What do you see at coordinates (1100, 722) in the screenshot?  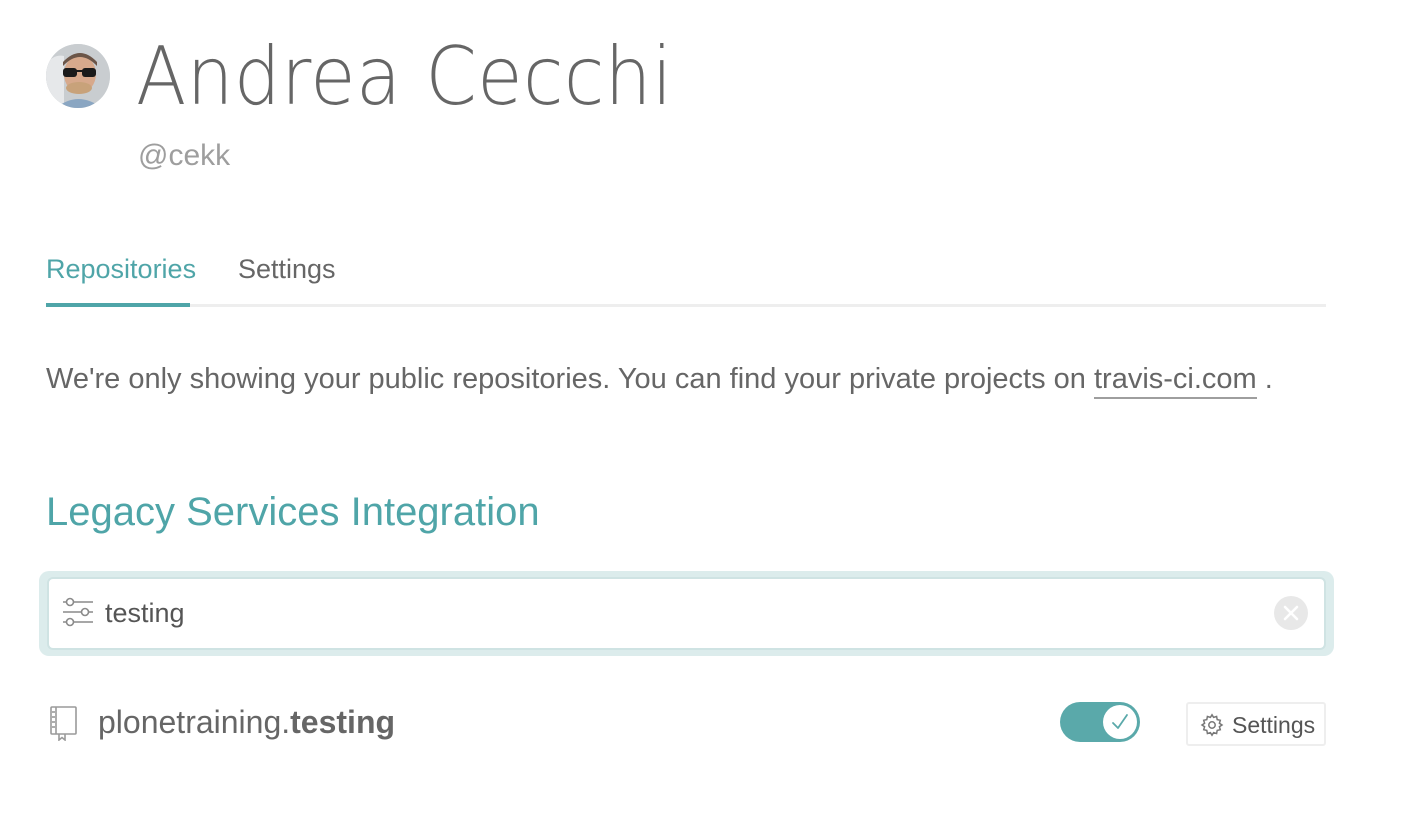 I see `repo-activation-toggle` at bounding box center [1100, 722].